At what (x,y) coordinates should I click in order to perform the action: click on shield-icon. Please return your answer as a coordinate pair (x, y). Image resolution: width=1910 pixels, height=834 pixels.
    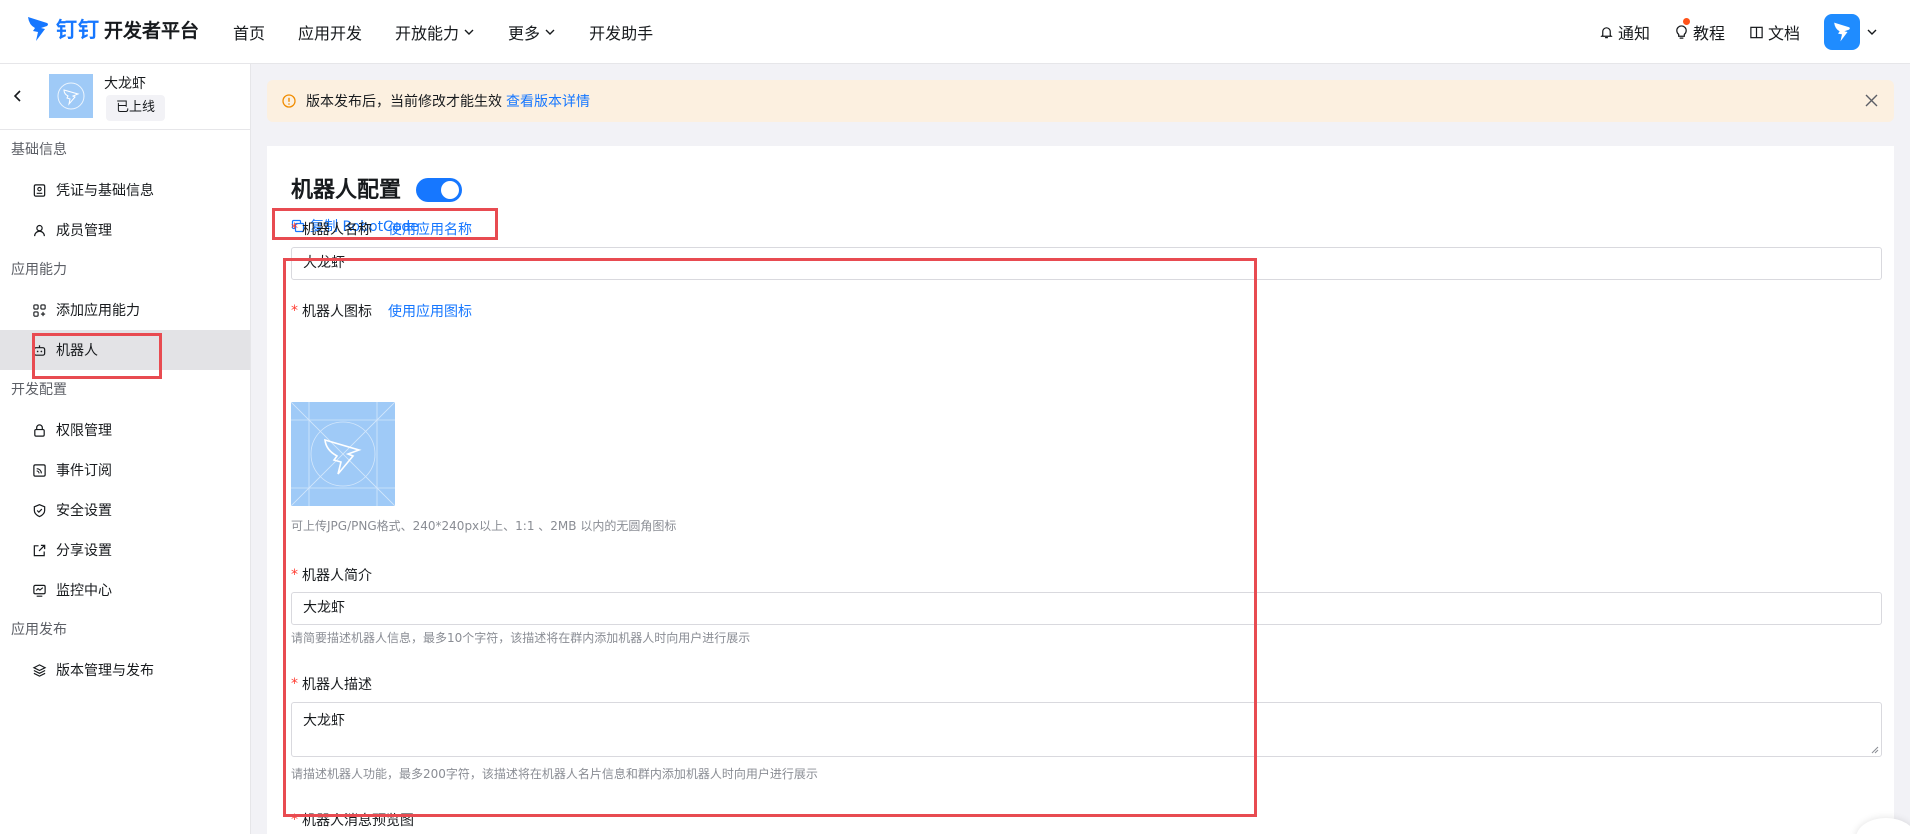
    Looking at the image, I should click on (39, 510).